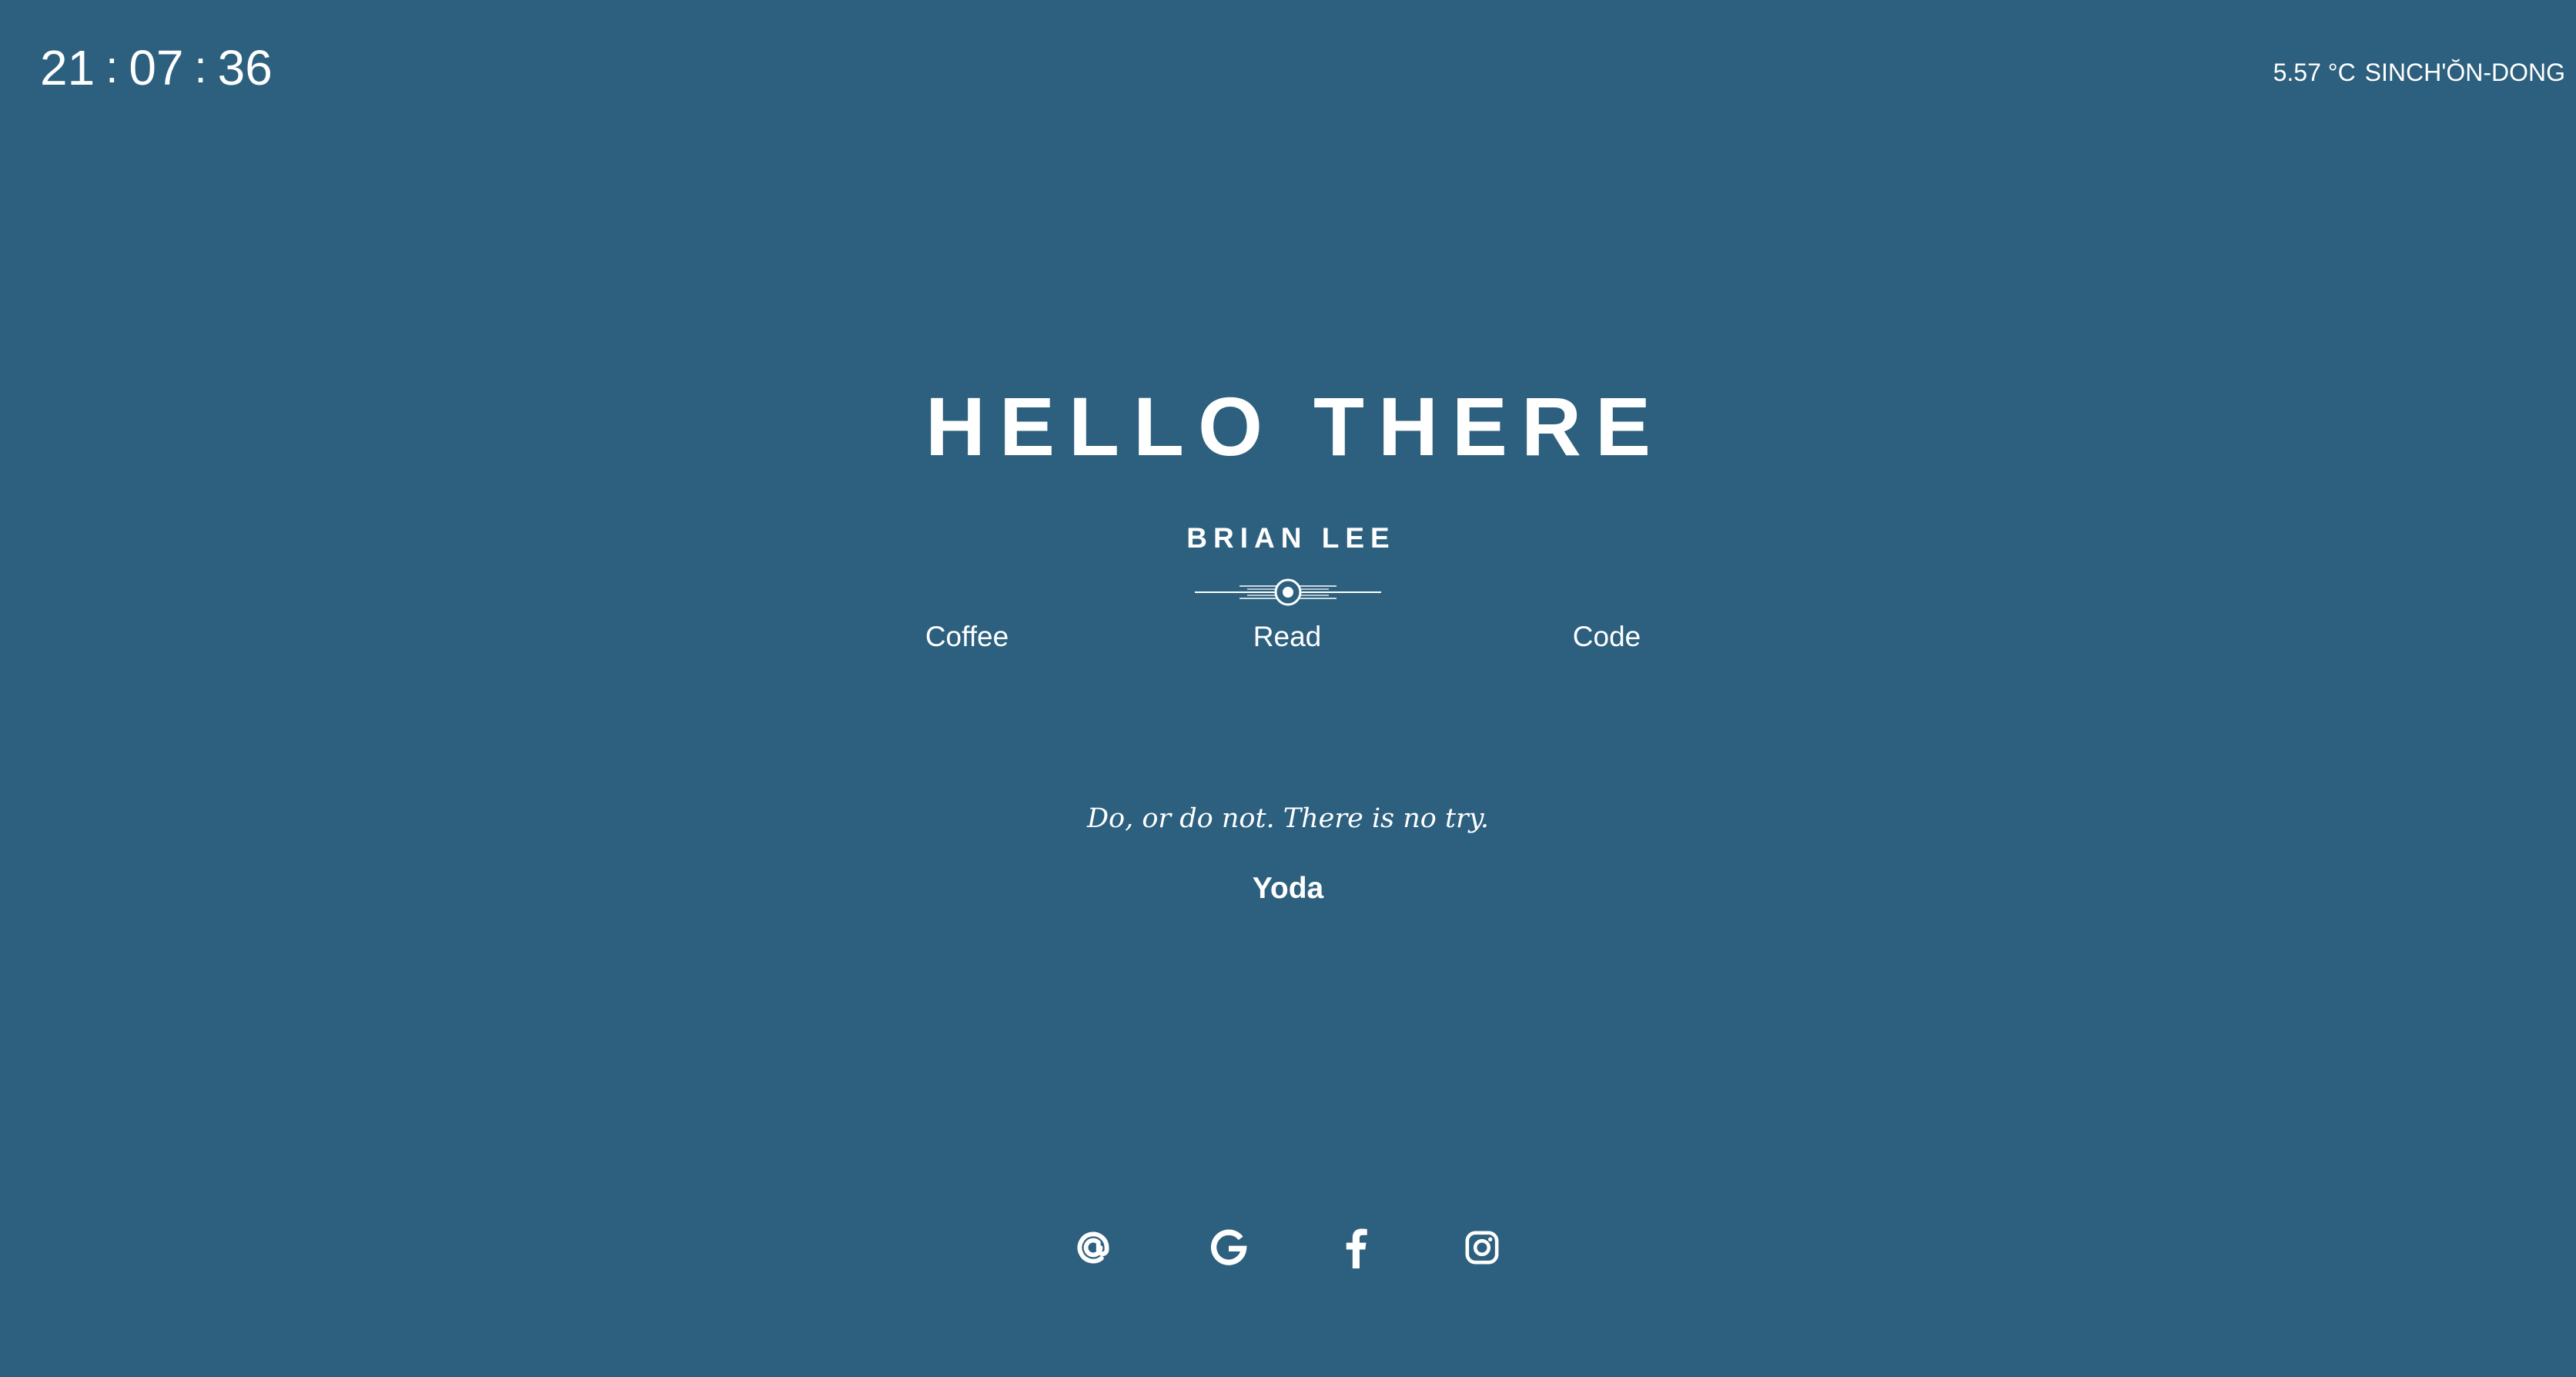 Image resolution: width=2576 pixels, height=1377 pixels. What do you see at coordinates (1288, 1249) in the screenshot?
I see `social-links` at bounding box center [1288, 1249].